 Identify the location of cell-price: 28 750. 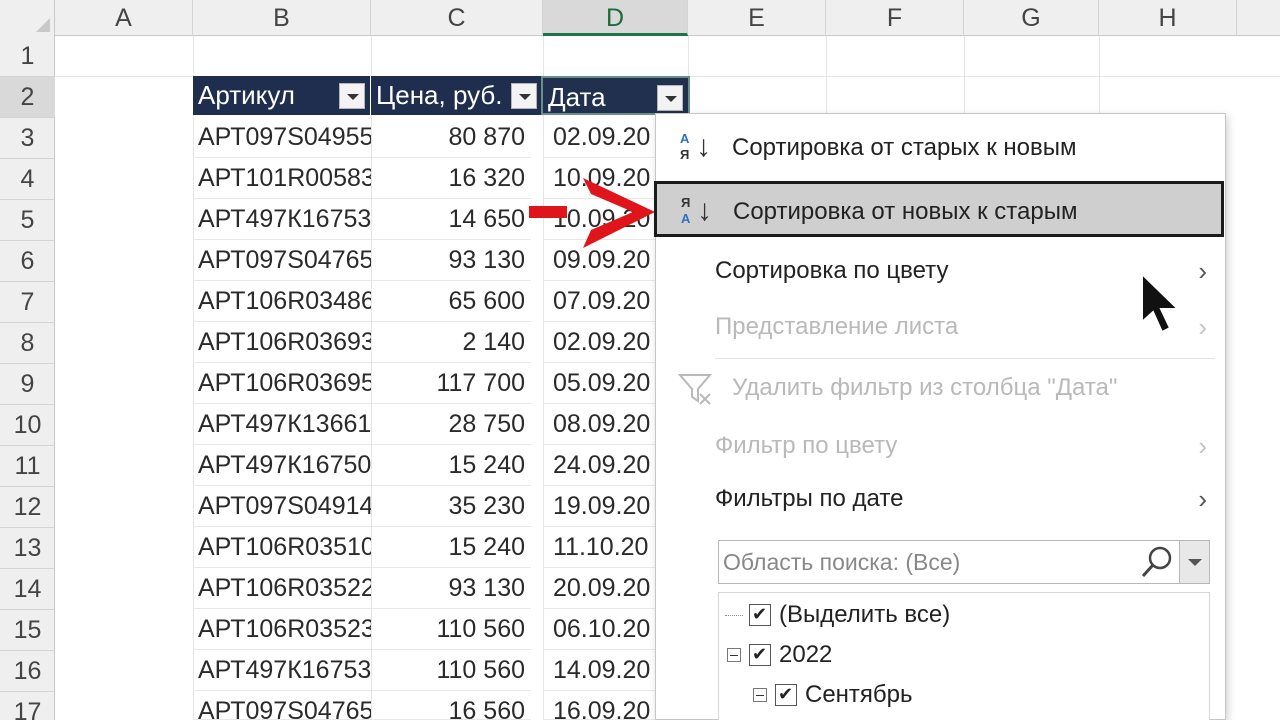
(451, 424).